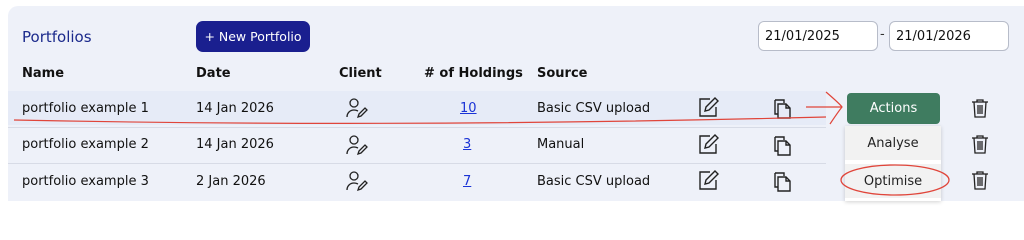  What do you see at coordinates (420, 120) in the screenshot?
I see `annotation-underline` at bounding box center [420, 120].